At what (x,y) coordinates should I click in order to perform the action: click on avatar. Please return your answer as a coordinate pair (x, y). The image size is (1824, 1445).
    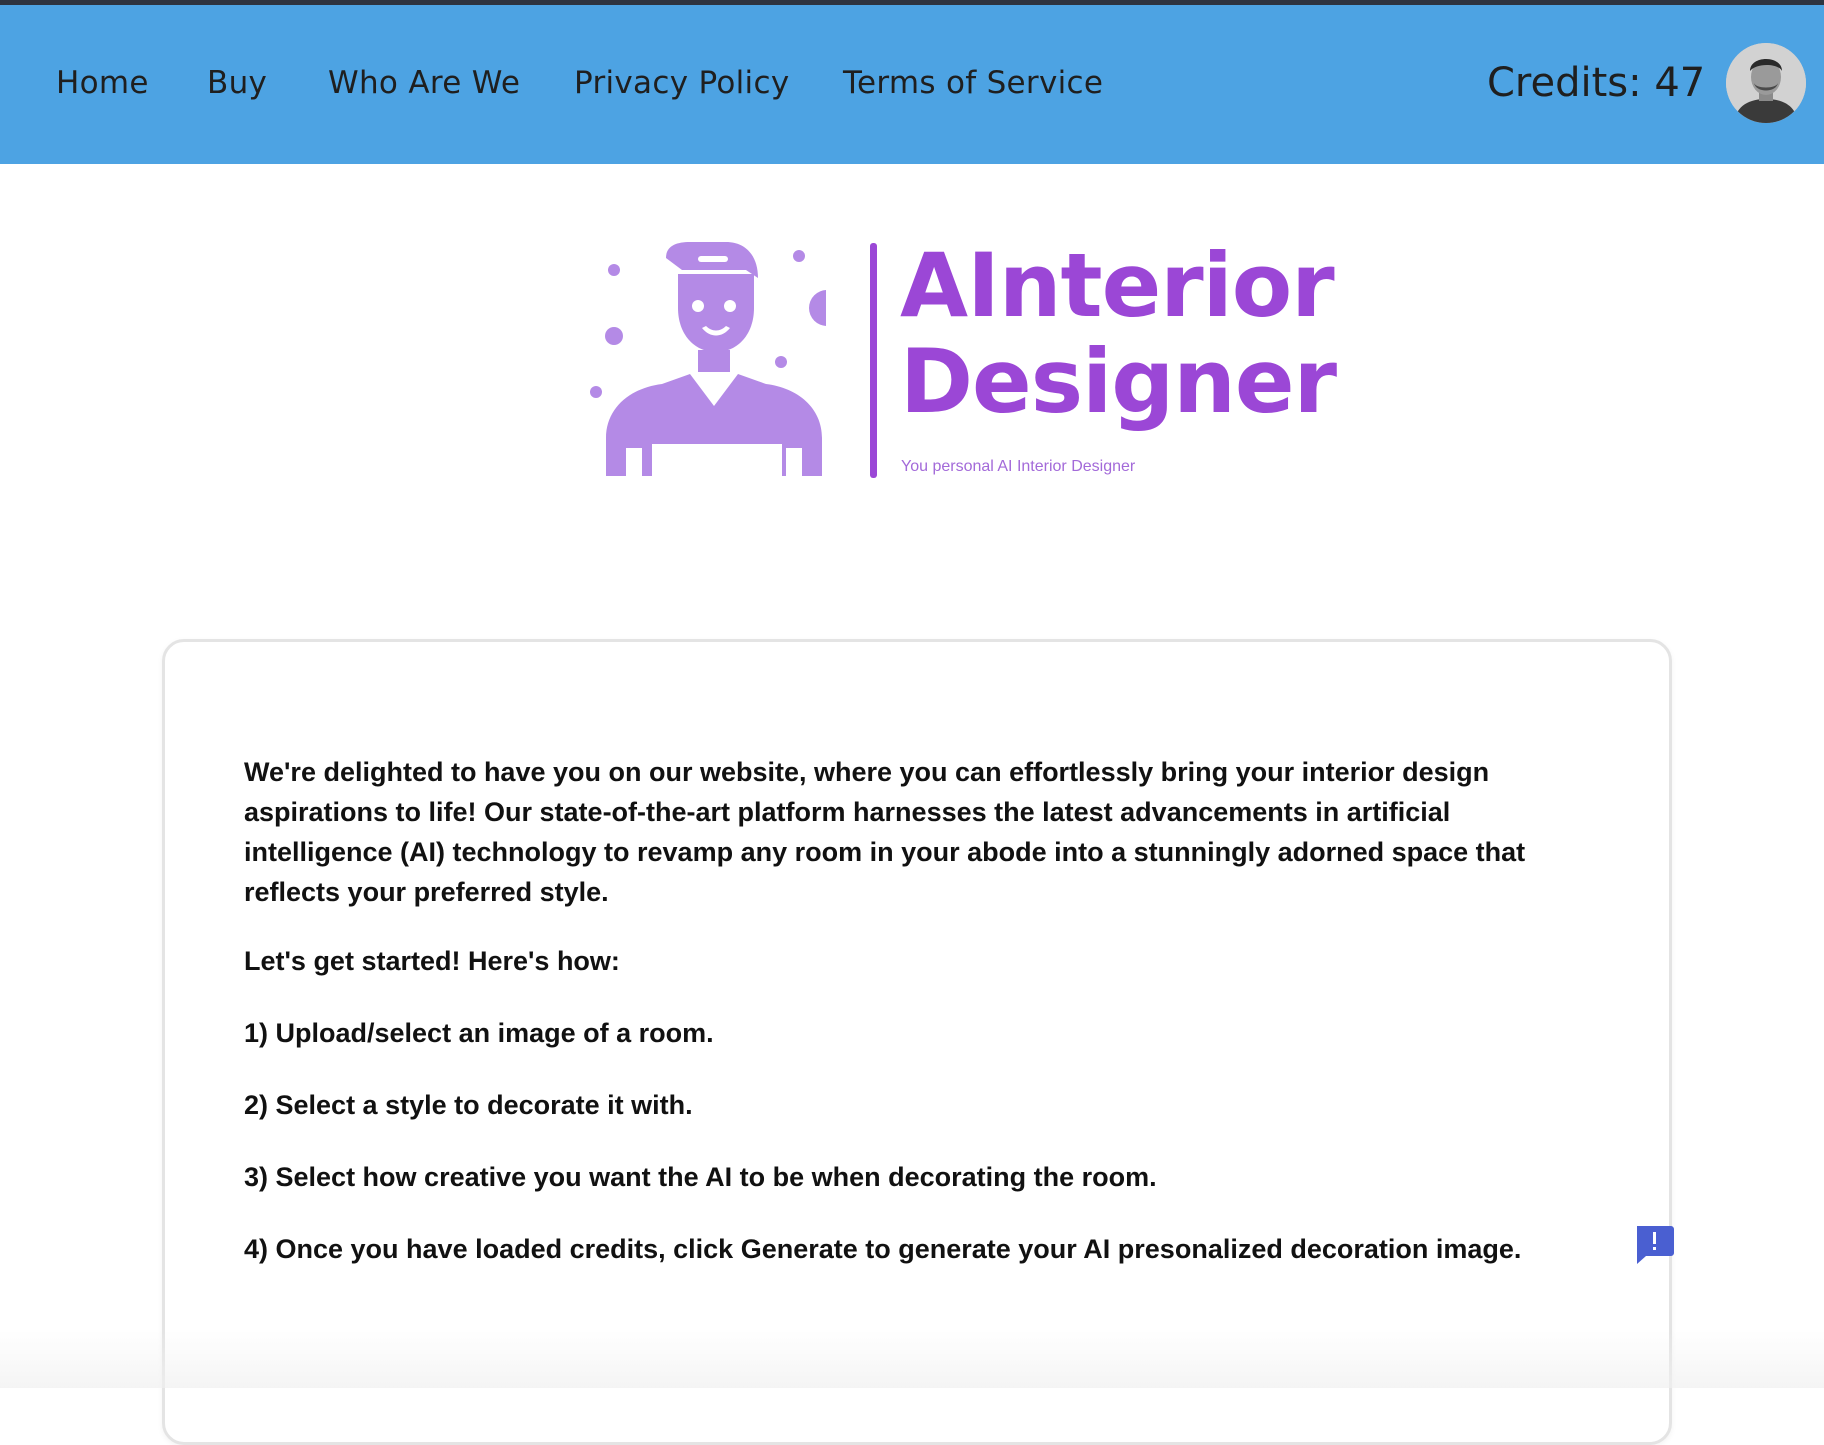
    Looking at the image, I should click on (1766, 83).